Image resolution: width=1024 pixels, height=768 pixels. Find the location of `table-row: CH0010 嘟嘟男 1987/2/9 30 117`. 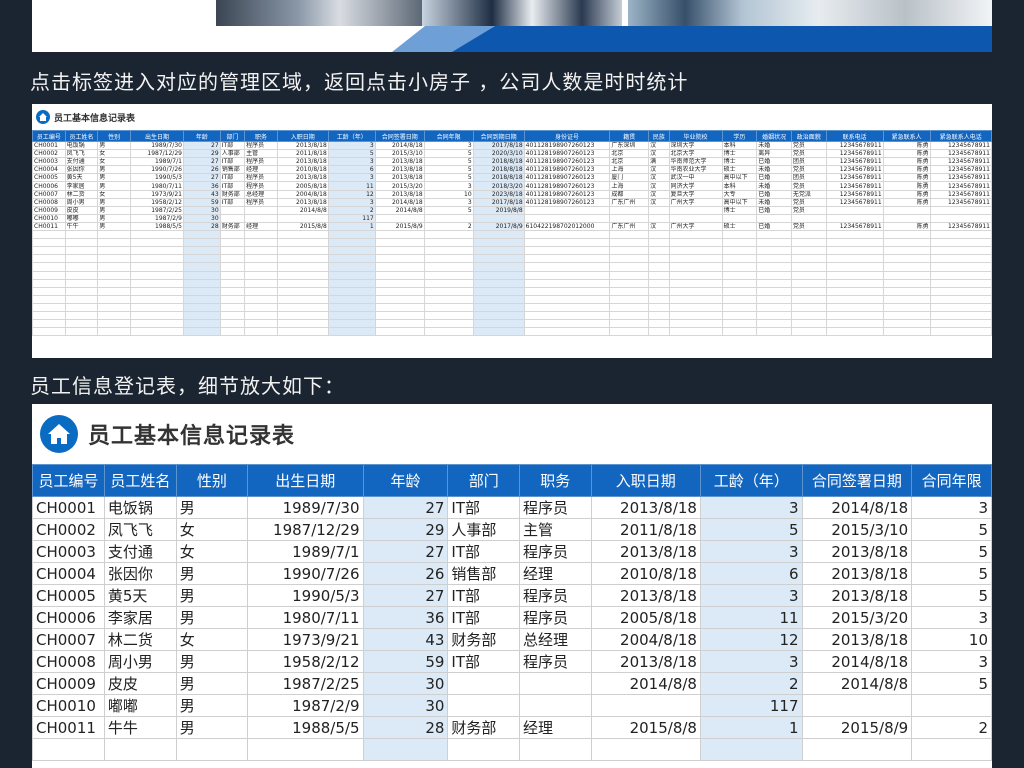

table-row: CH0010 嘟嘟男 1987/2/9 30 117 is located at coordinates (512, 218).